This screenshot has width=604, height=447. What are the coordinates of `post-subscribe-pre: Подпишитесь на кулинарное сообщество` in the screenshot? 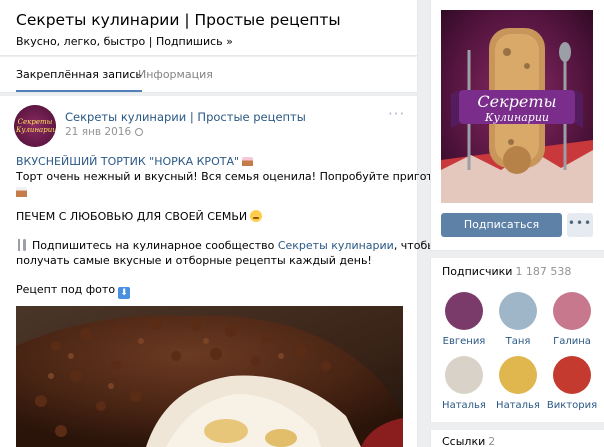 It's located at (155, 245).